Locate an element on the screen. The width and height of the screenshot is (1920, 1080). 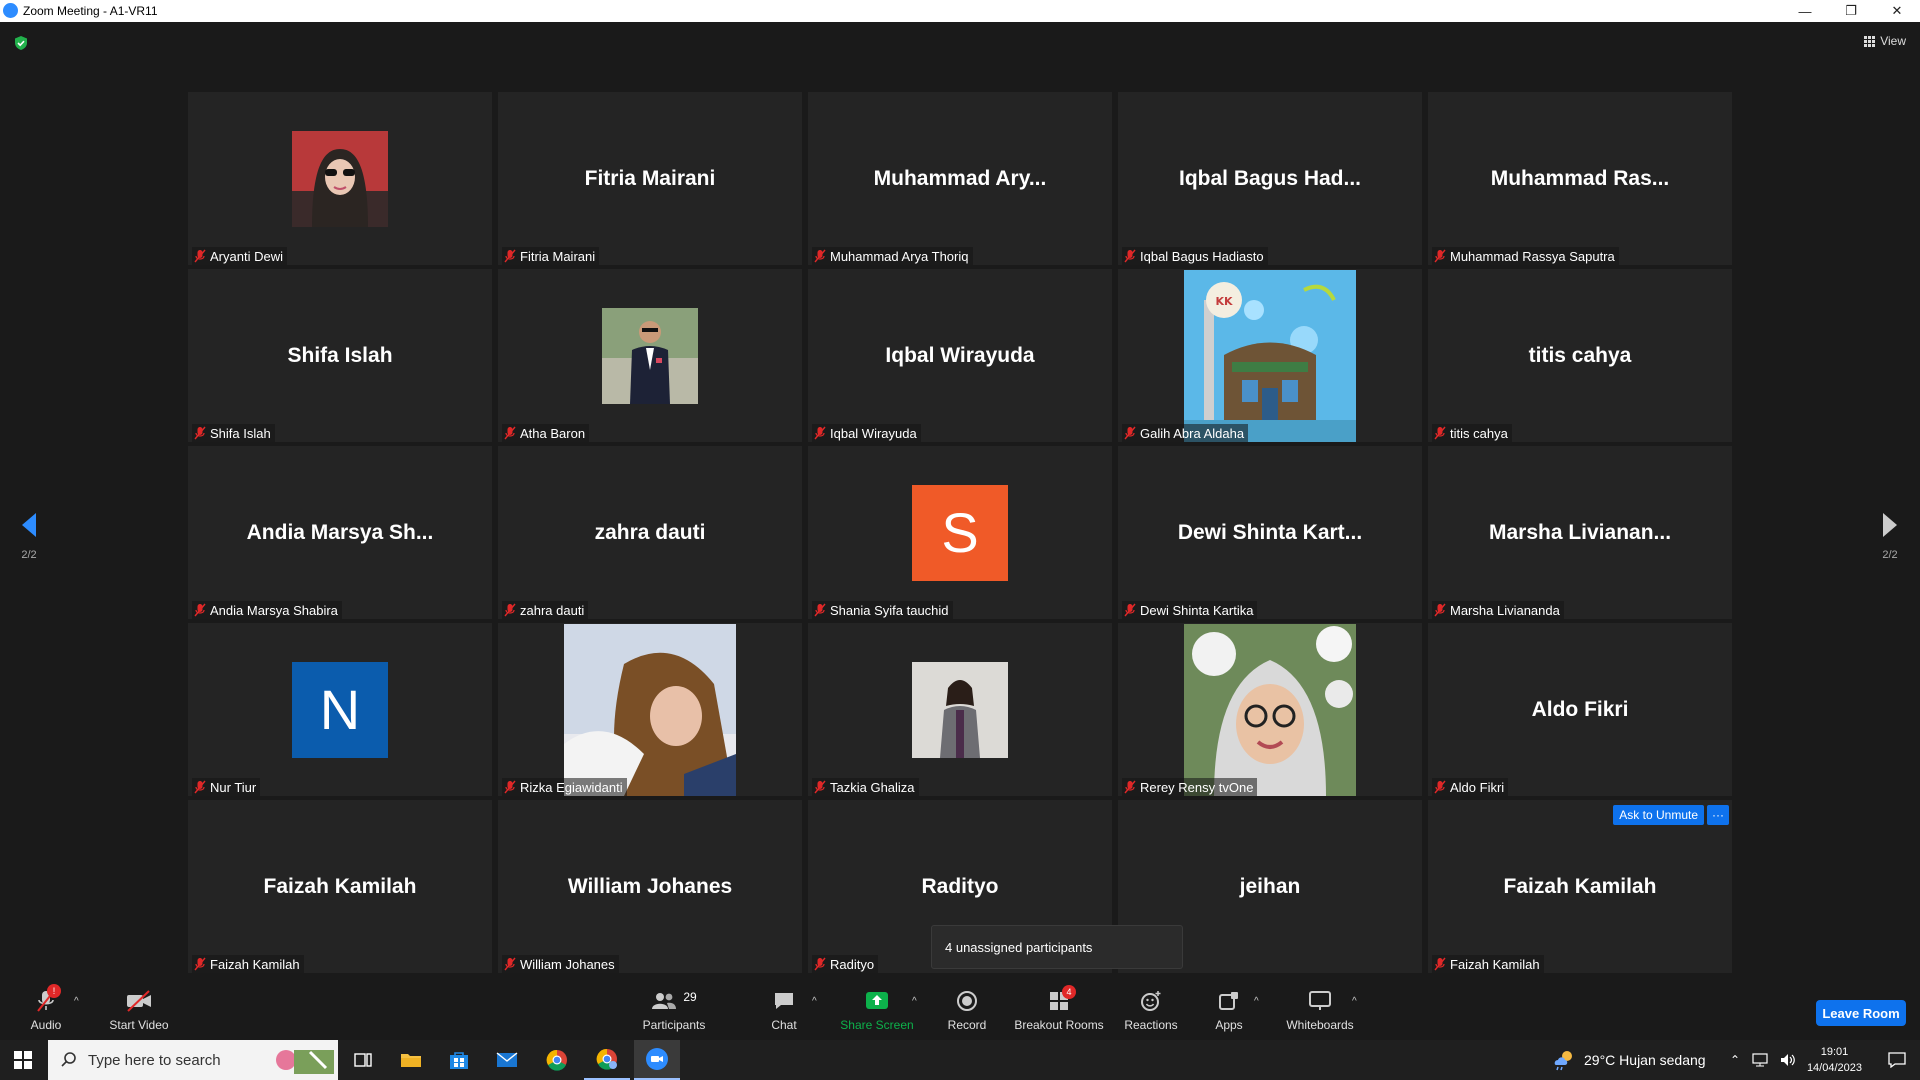
weather-widget: 29°C Hujan sedang is located at coordinates (1629, 1060).